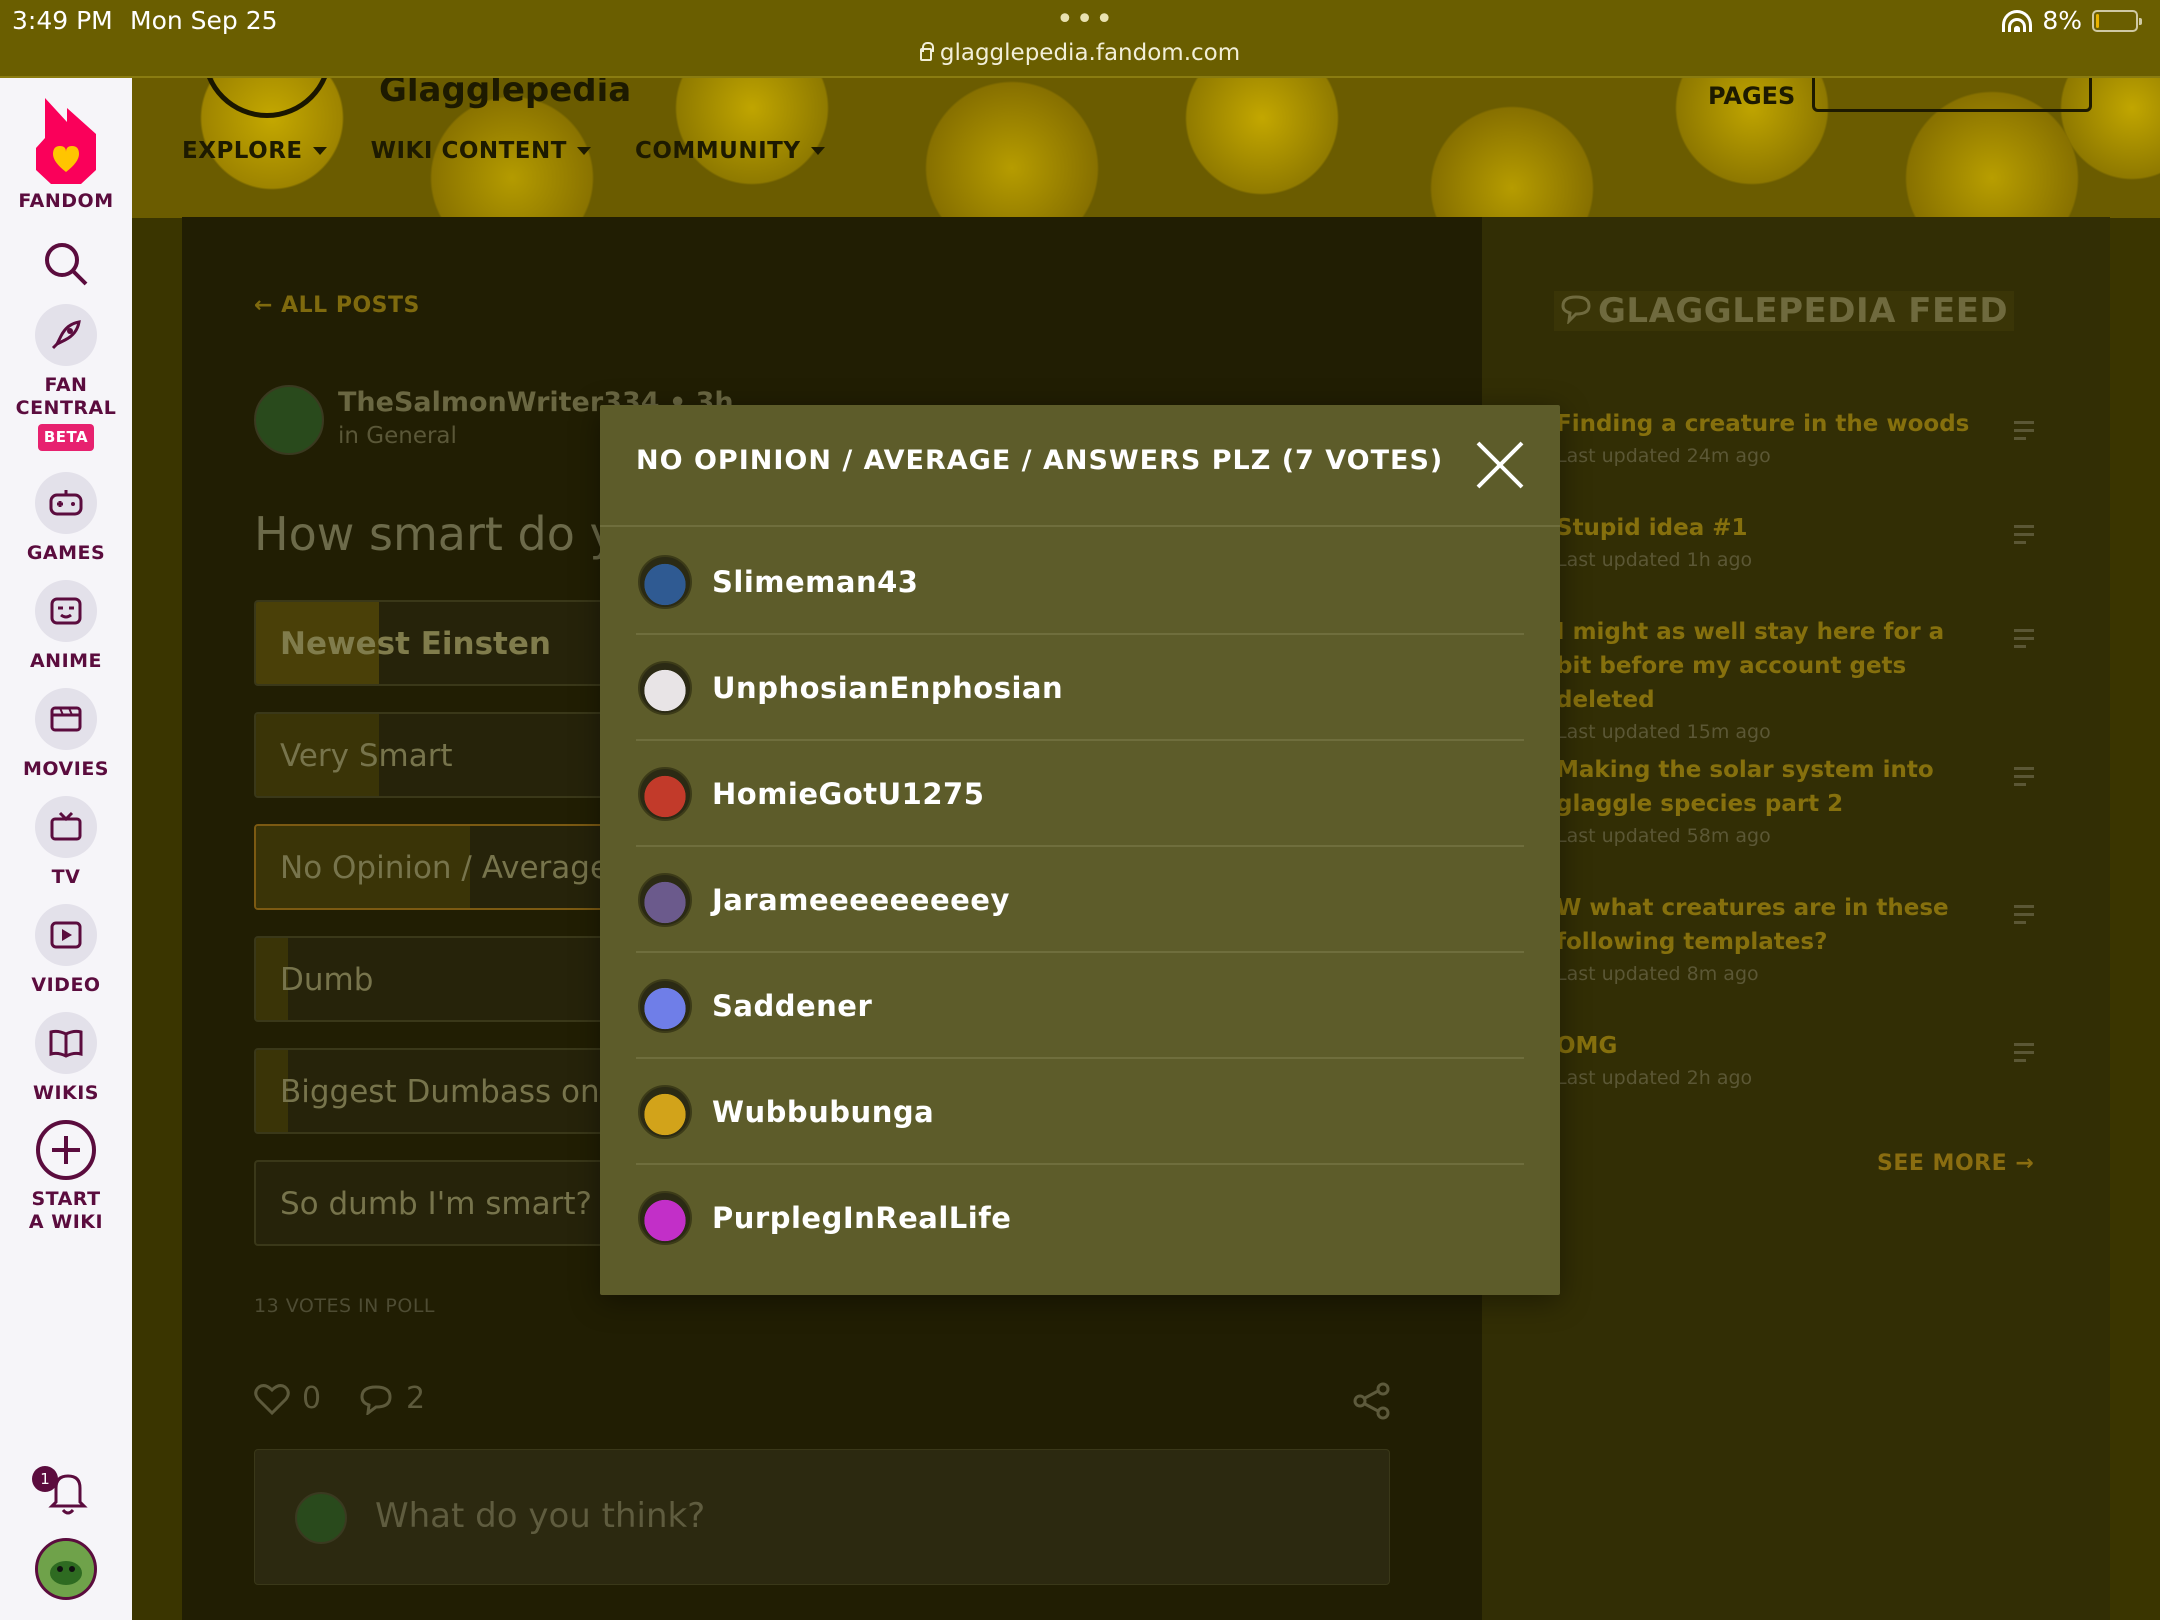  What do you see at coordinates (1085, 19) in the screenshot?
I see `multitasking-dots-icon: •••` at bounding box center [1085, 19].